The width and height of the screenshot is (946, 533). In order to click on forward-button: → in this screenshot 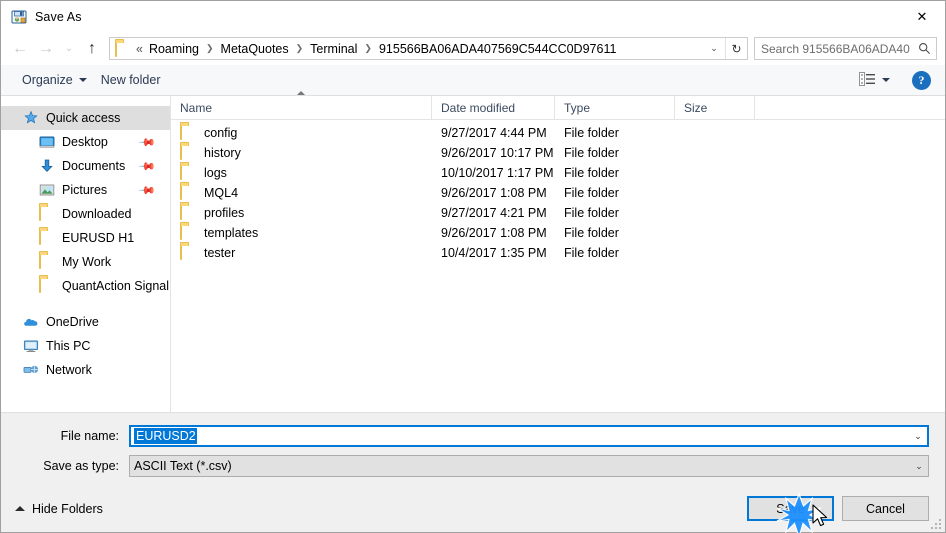, I will do `click(46, 49)`.